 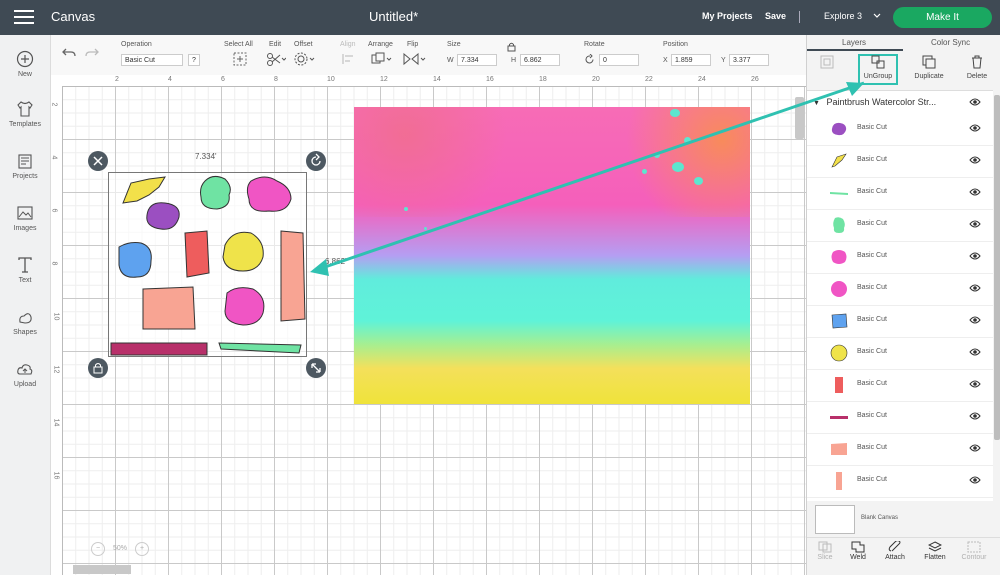 I want to click on my-projects-link: My Projects, so click(x=727, y=16).